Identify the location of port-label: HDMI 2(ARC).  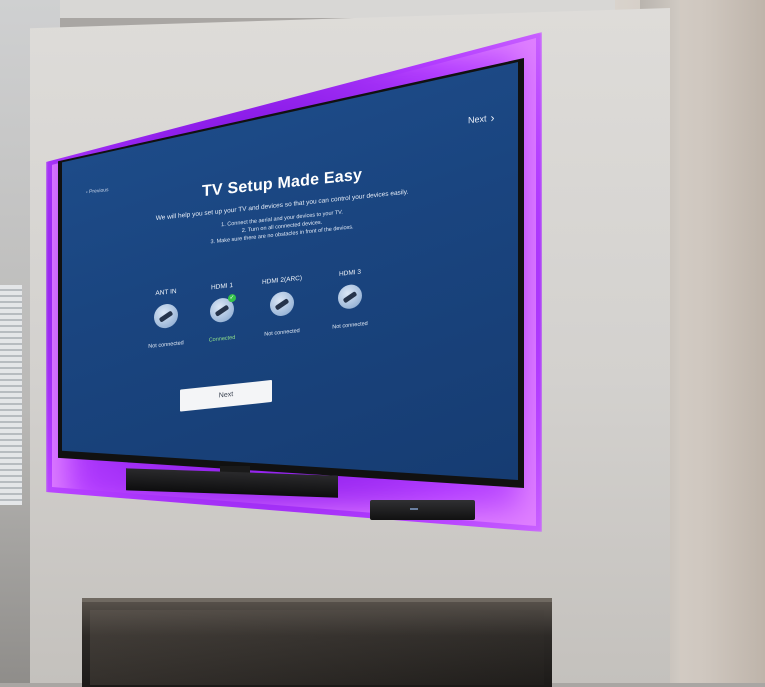
(282, 280).